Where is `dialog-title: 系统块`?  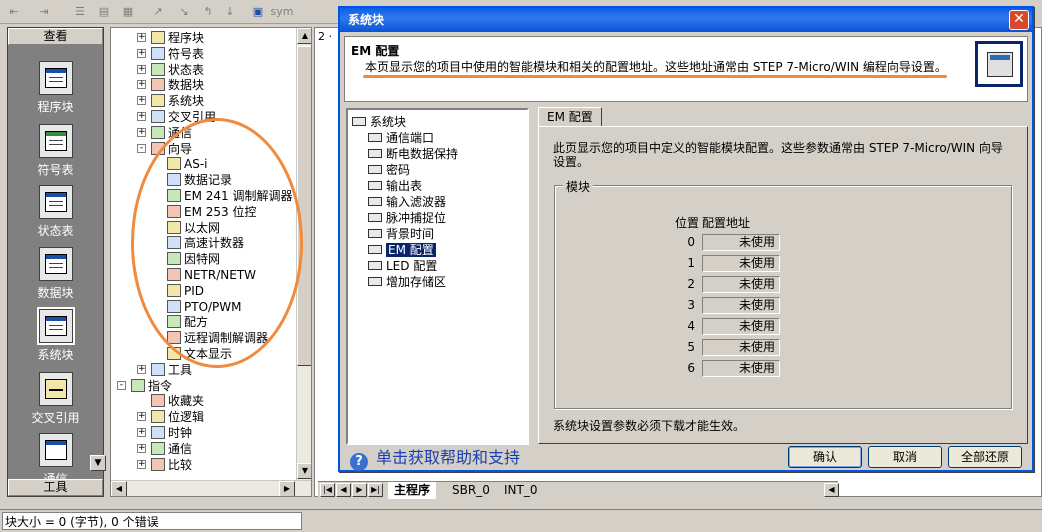
dialog-title: 系统块 is located at coordinates (686, 20).